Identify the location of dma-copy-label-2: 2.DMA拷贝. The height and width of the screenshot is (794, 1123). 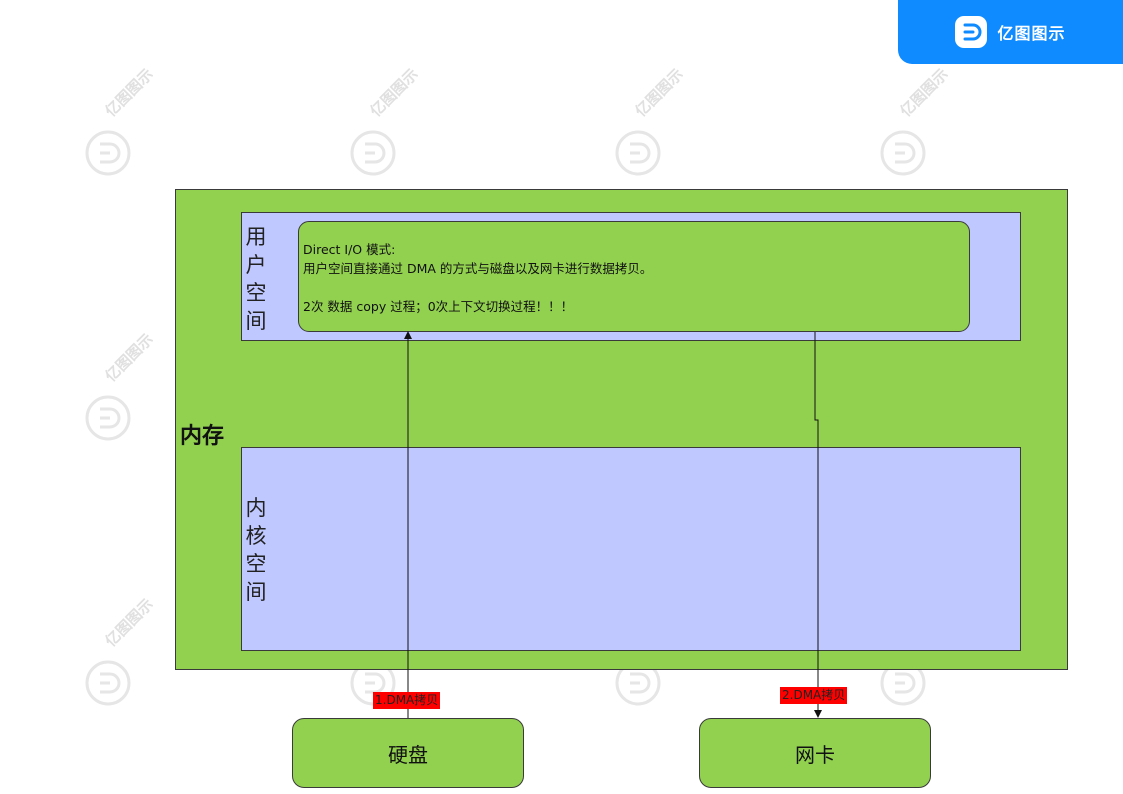
(814, 695).